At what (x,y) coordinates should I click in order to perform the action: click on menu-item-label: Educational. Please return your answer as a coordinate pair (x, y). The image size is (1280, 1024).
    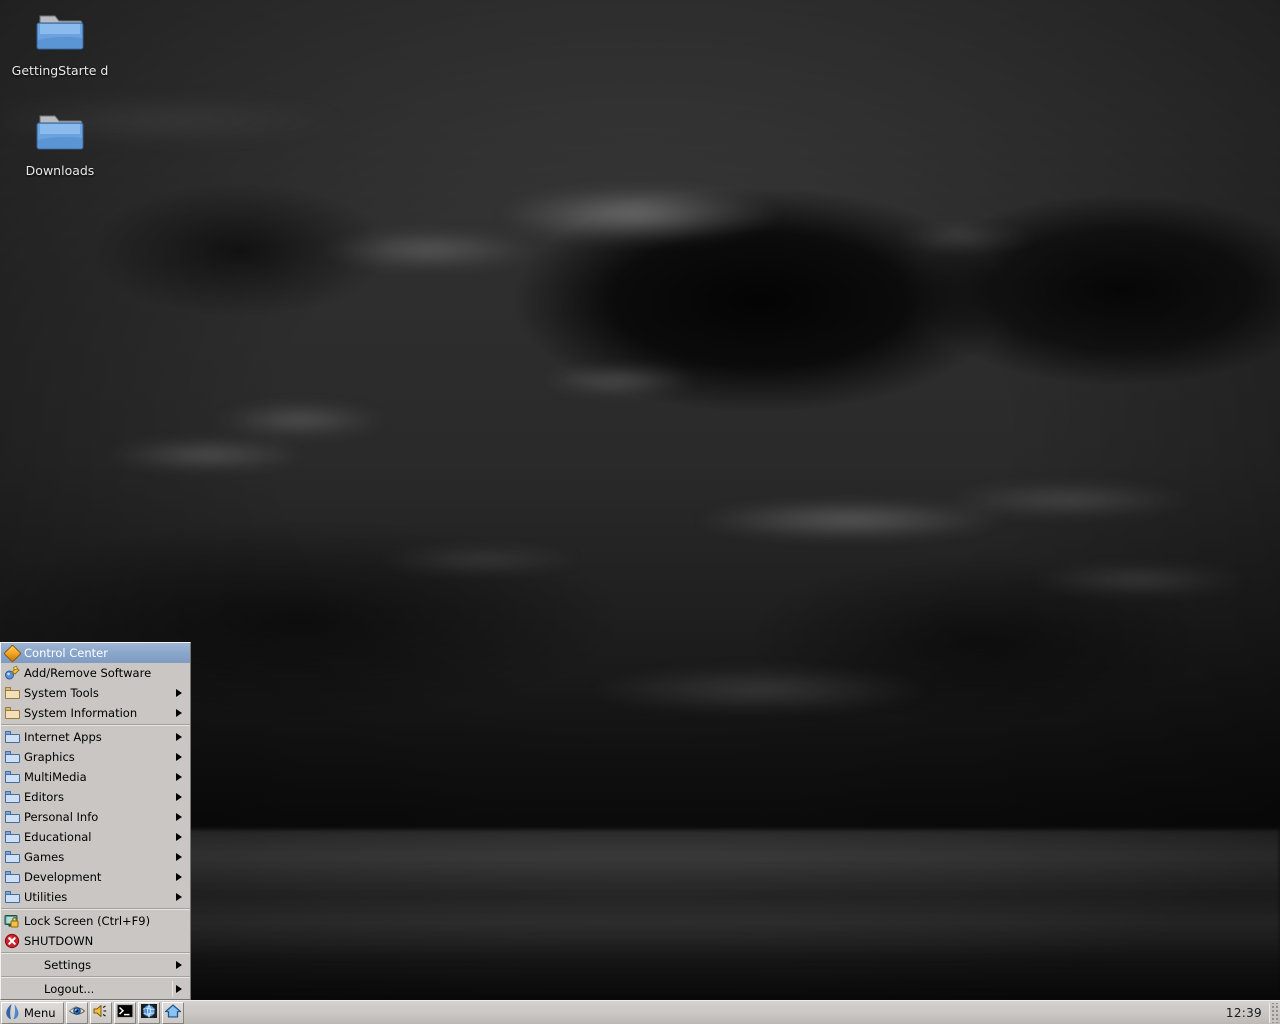
    Looking at the image, I should click on (58, 837).